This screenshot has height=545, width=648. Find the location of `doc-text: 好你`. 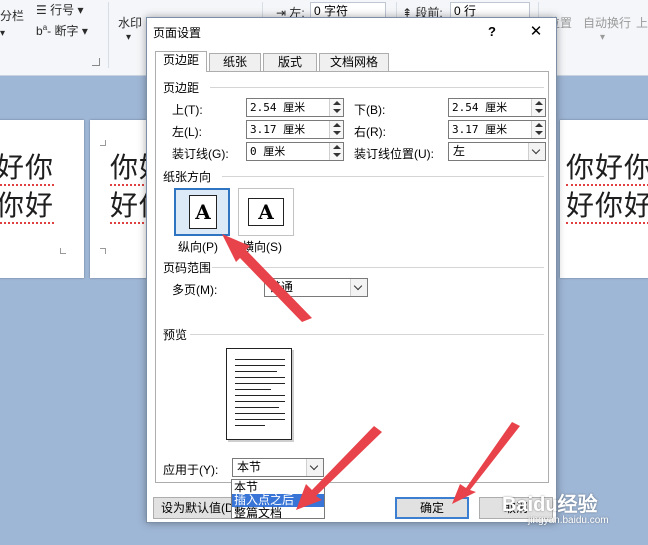

doc-text: 好你 is located at coordinates (27, 168).